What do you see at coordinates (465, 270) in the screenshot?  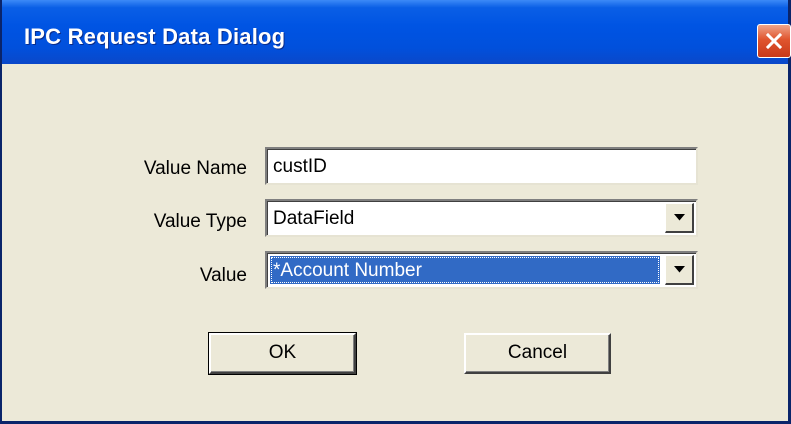 I see `value-selected-highlight: *Account Number` at bounding box center [465, 270].